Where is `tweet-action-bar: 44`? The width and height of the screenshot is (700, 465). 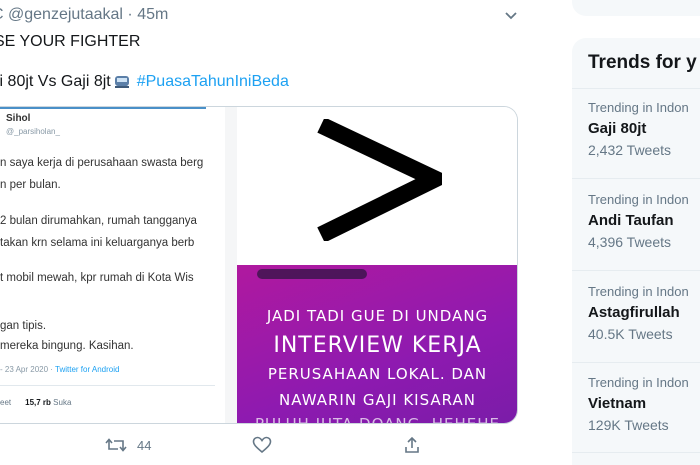
tweet-action-bar: 44 is located at coordinates (310, 447).